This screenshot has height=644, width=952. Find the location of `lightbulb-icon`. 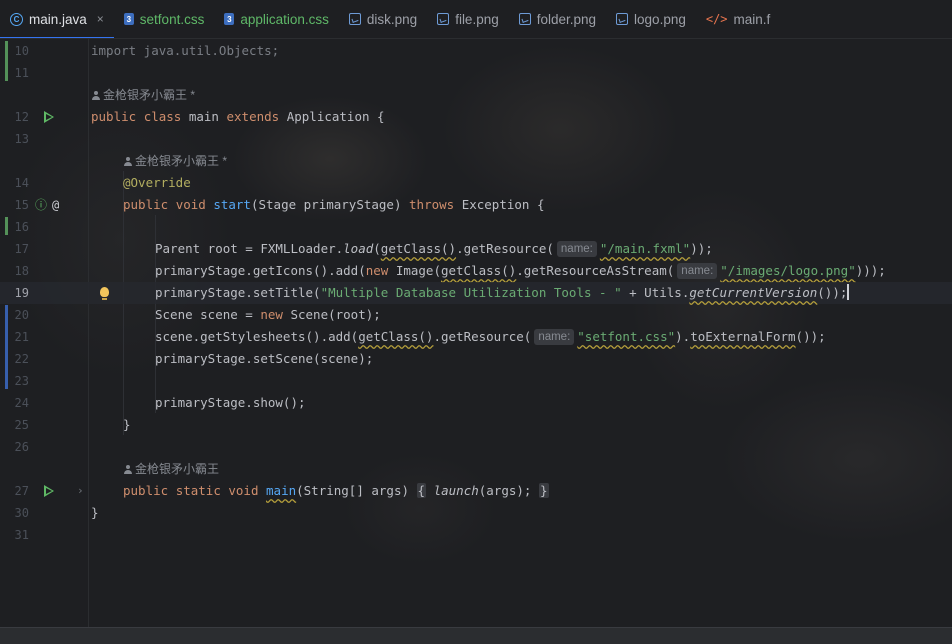

lightbulb-icon is located at coordinates (104, 293).